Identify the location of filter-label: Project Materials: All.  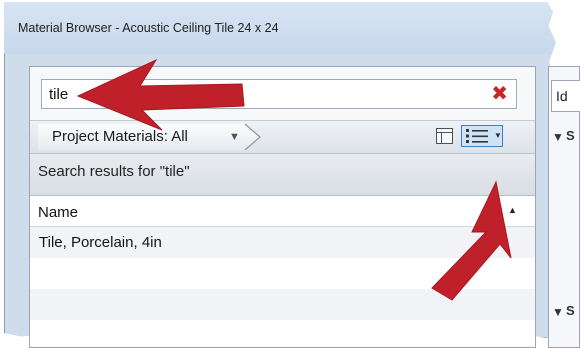
(120, 136).